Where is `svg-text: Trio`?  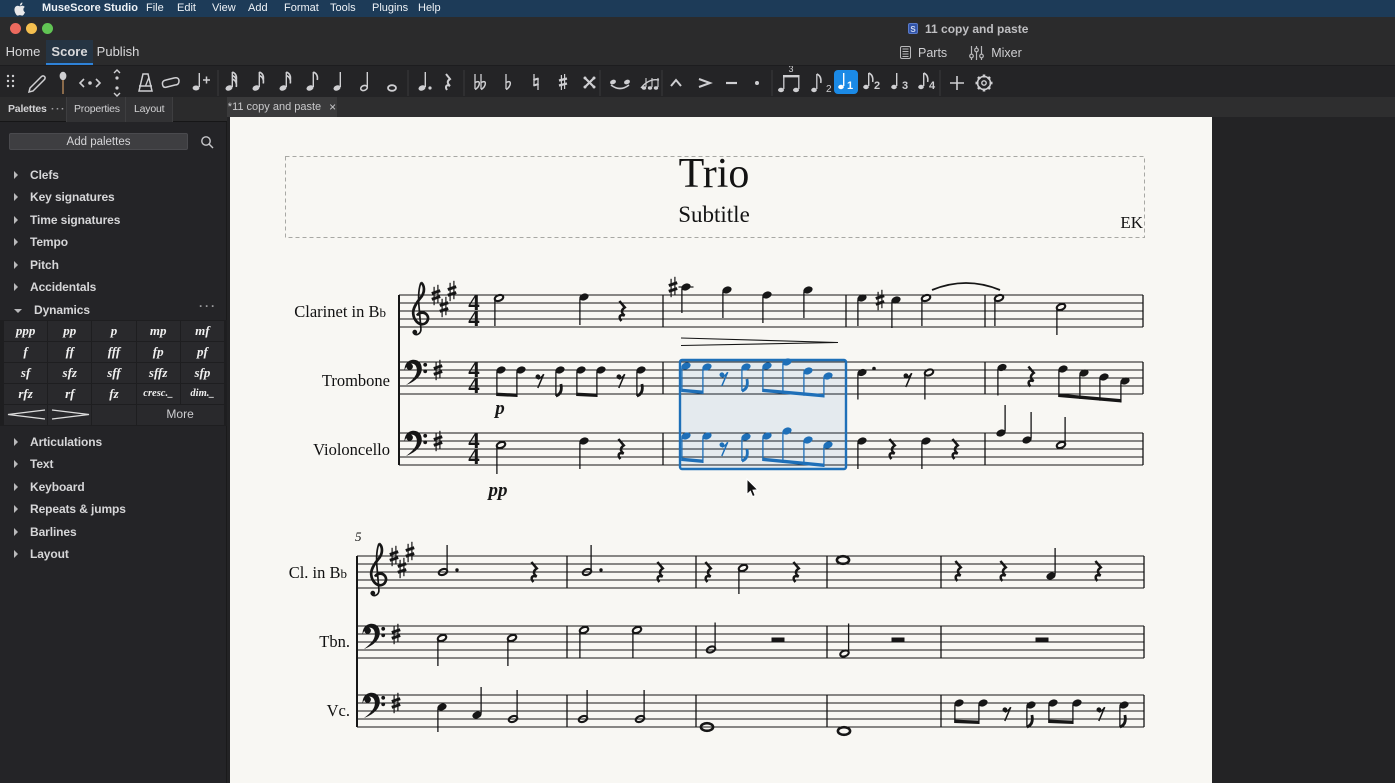 svg-text: Trio is located at coordinates (714, 174).